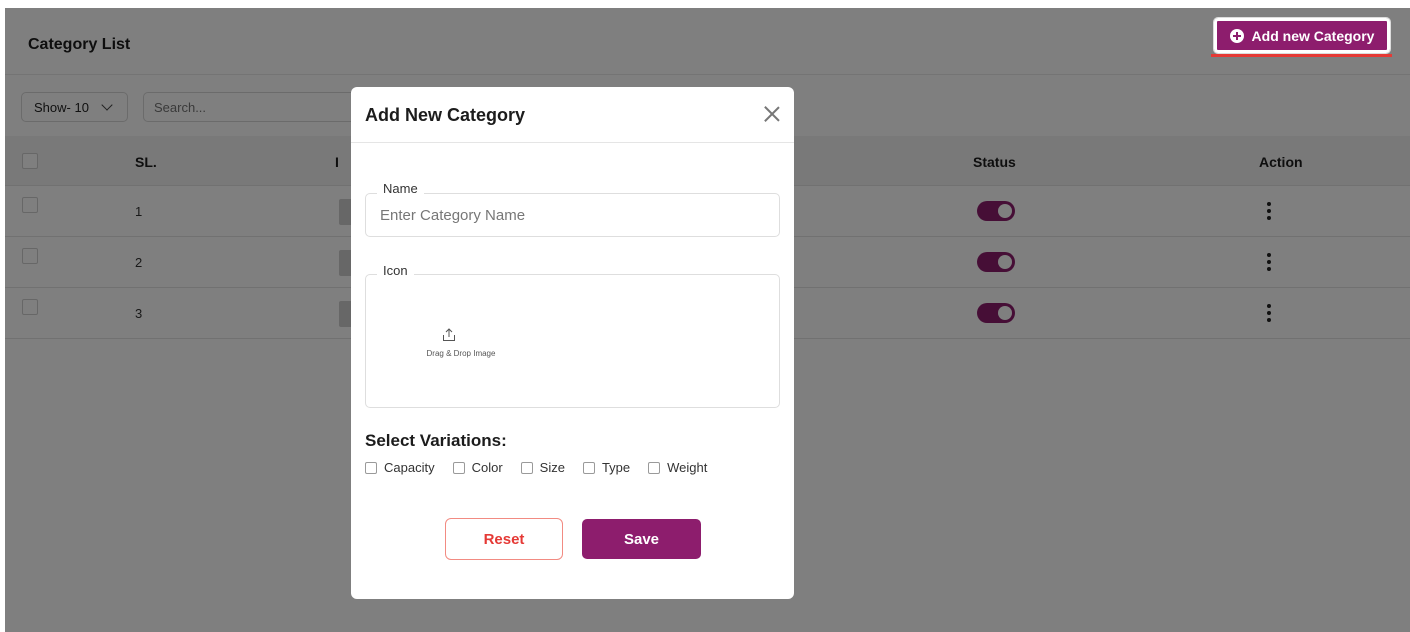 The image size is (1410, 632). Describe the element at coordinates (641, 539) in the screenshot. I see `save-button: Save` at that location.